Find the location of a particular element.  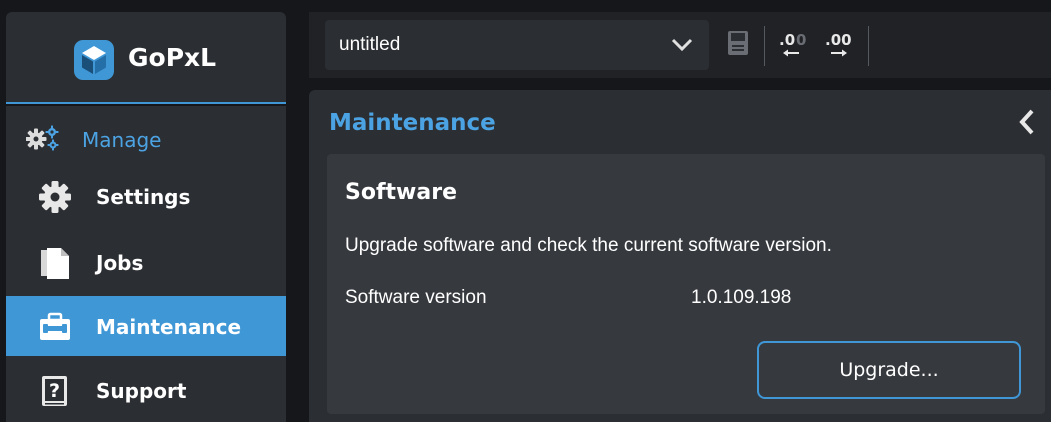

logo-text: GoPxL is located at coordinates (172, 57).